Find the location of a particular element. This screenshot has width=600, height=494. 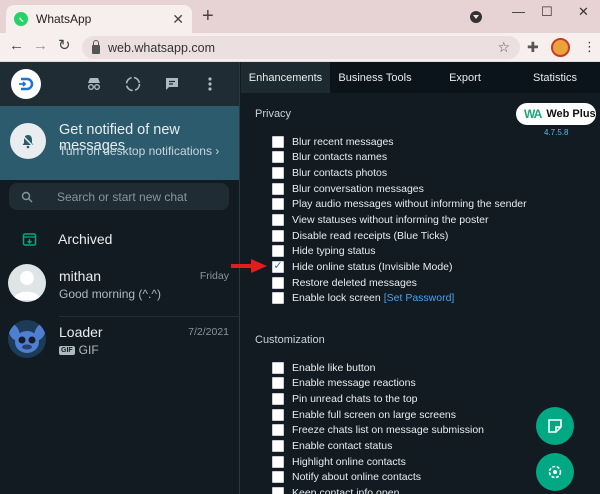

incognito-icon is located at coordinates (94, 84).